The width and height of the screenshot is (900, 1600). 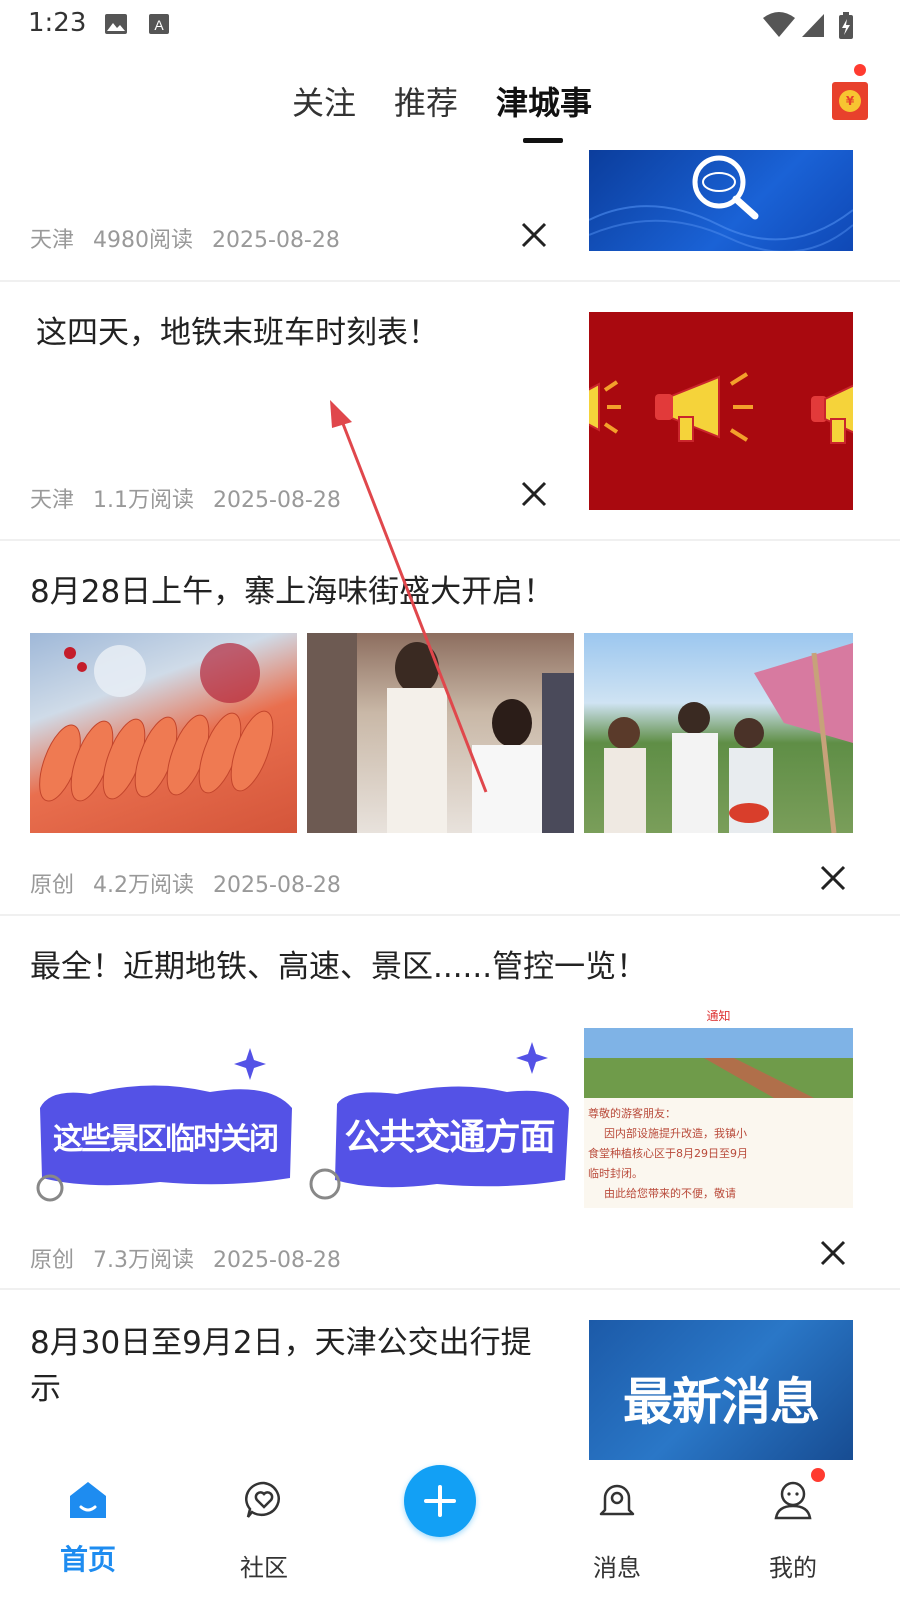 I want to click on status-bar: 1:23 A, so click(x=450, y=25).